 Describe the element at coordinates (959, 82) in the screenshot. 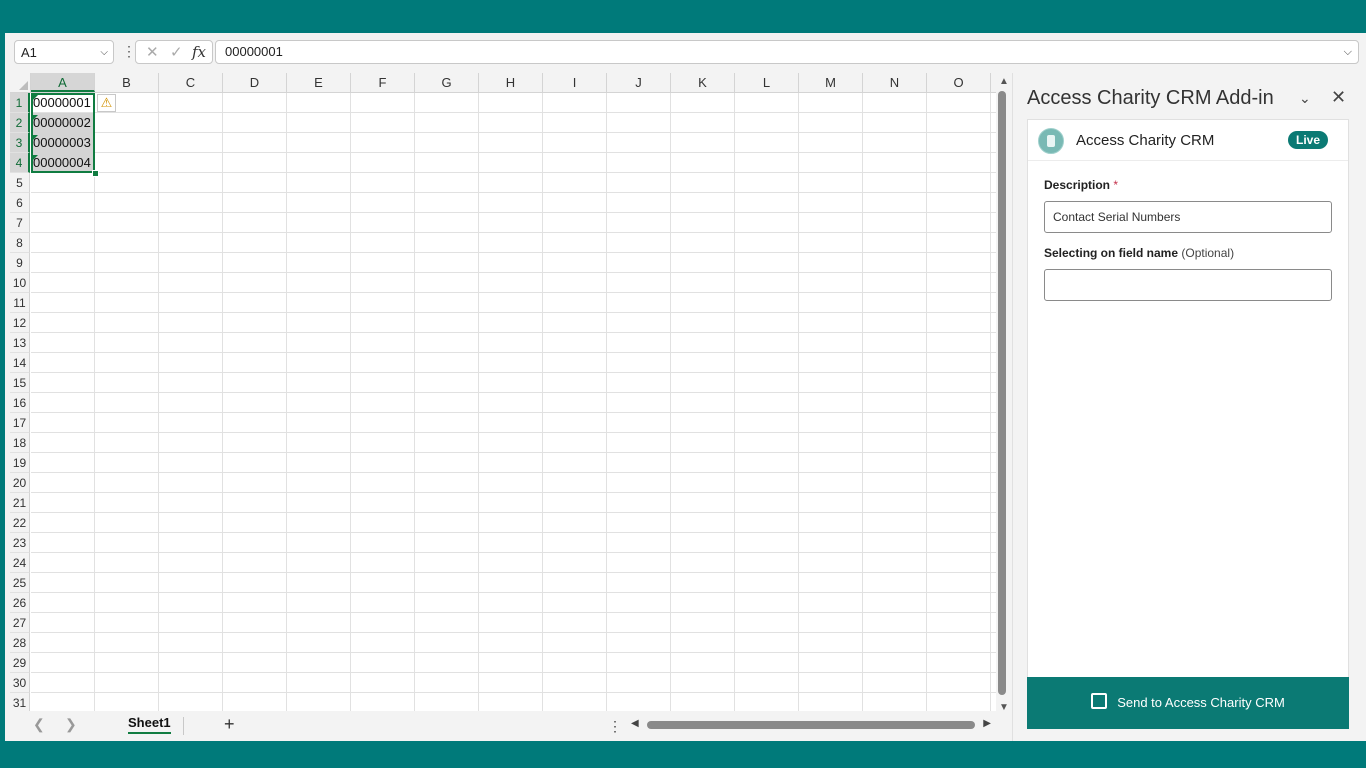

I see `column-header-o: O` at that location.